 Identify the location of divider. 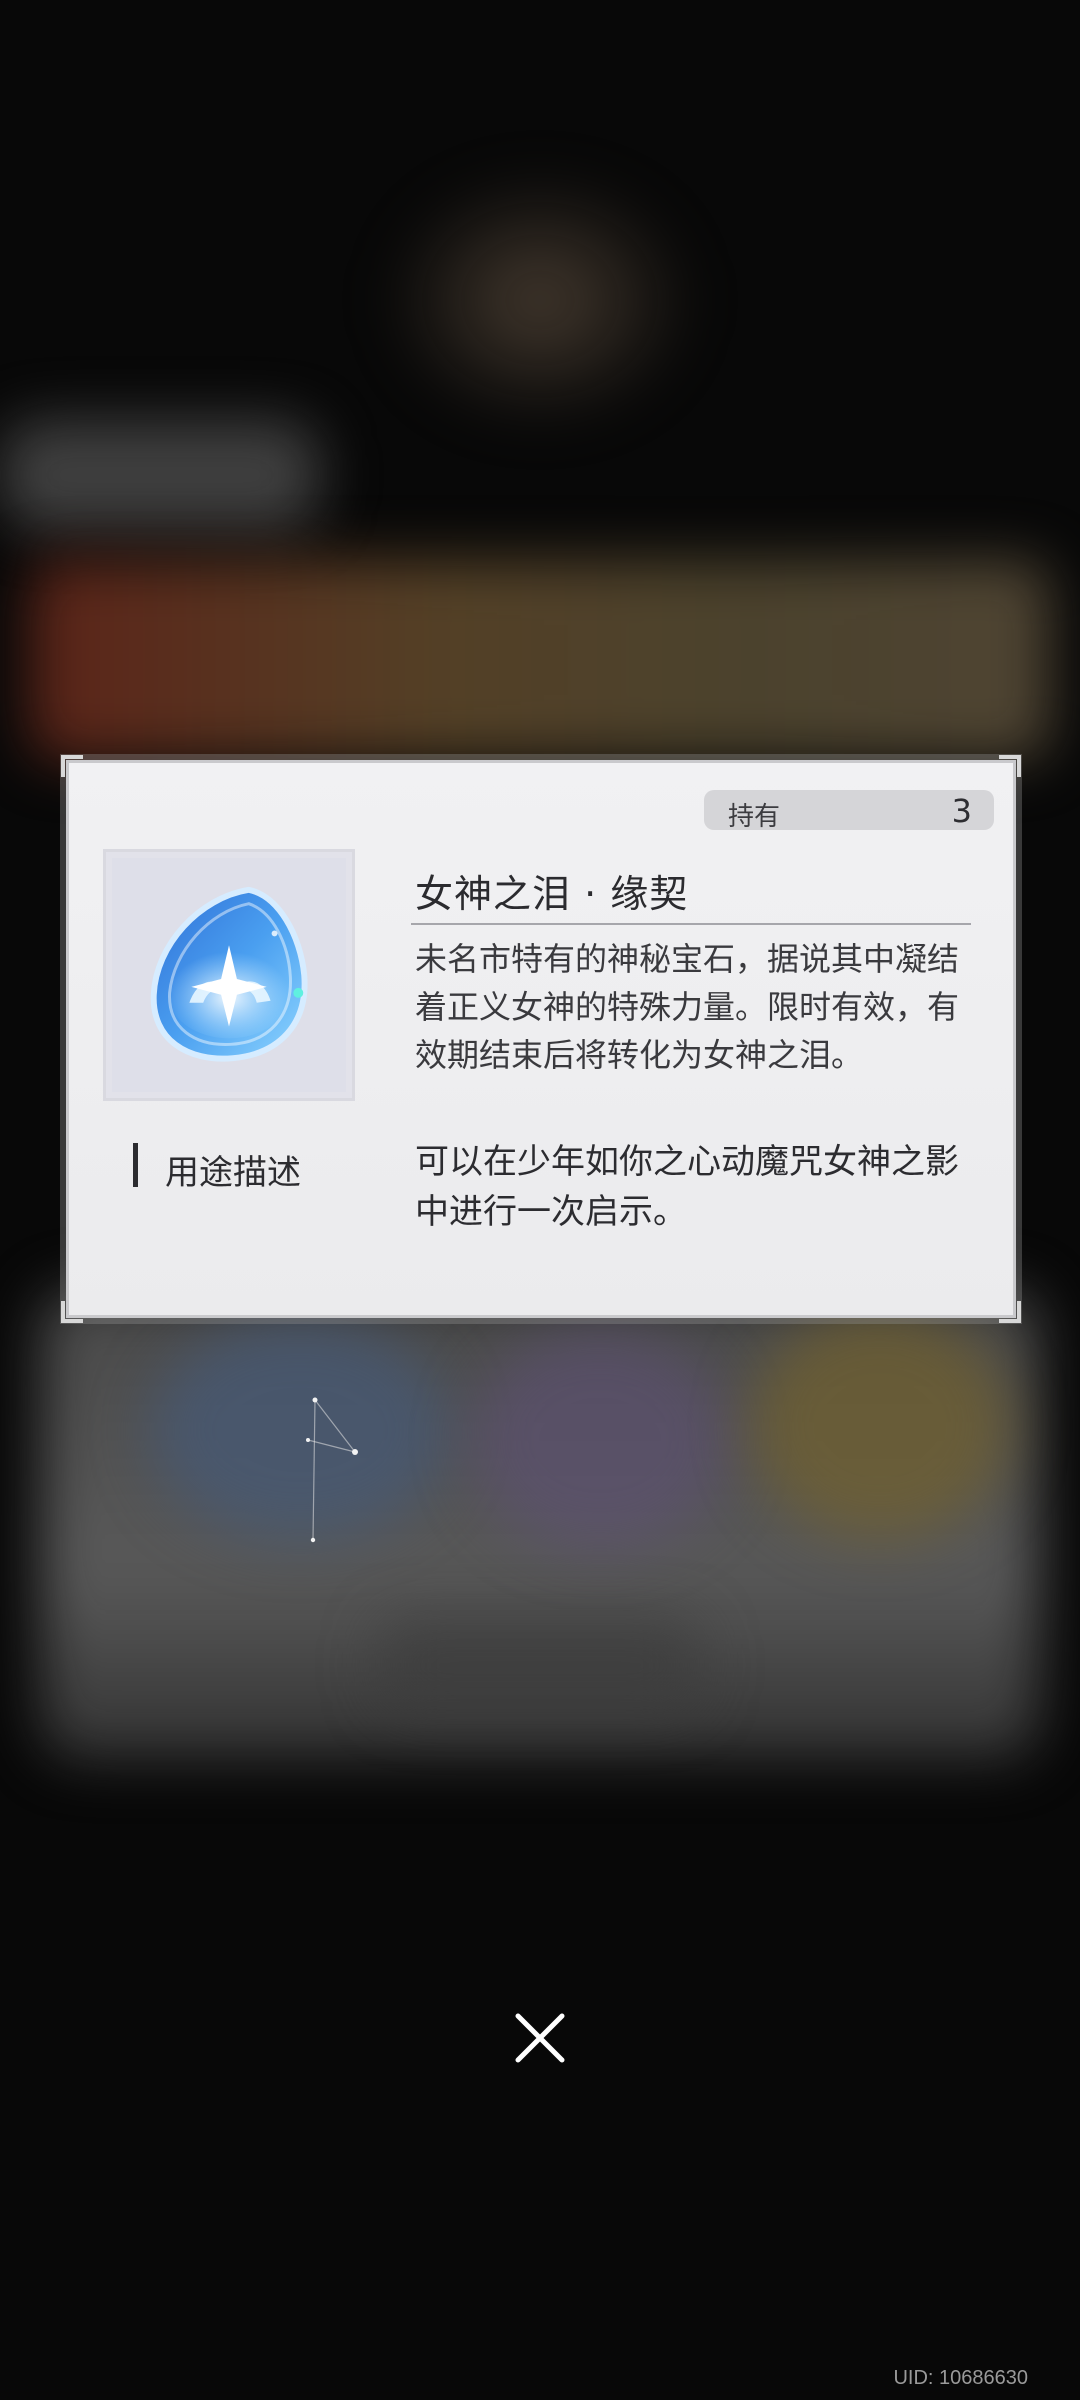
(691, 924).